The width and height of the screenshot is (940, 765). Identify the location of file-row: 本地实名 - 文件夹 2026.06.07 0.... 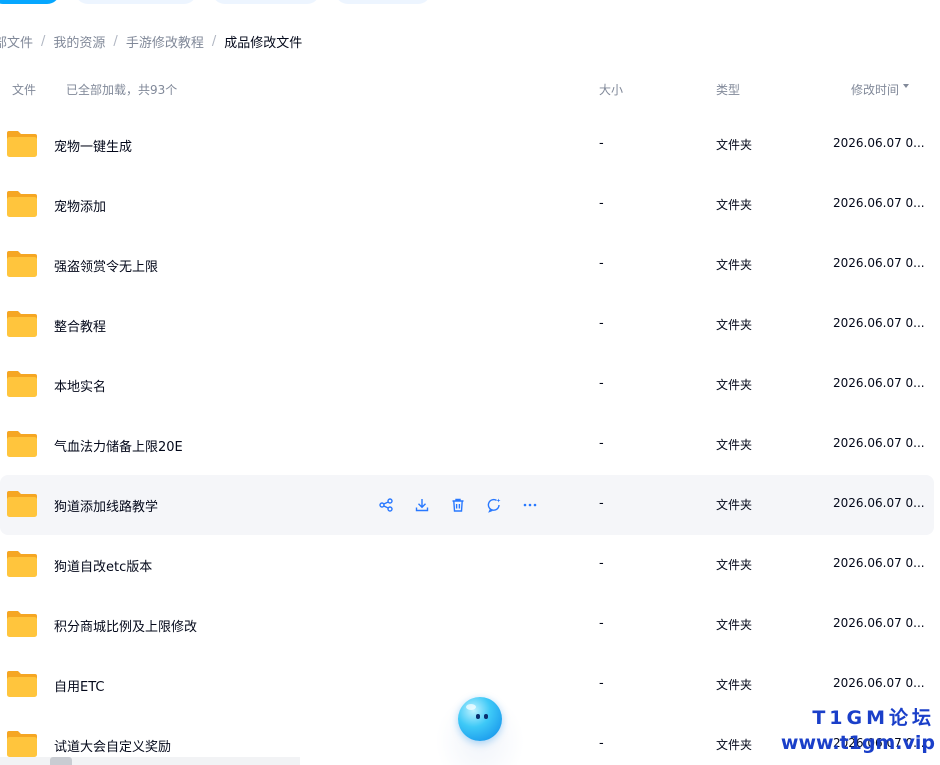
(470, 385).